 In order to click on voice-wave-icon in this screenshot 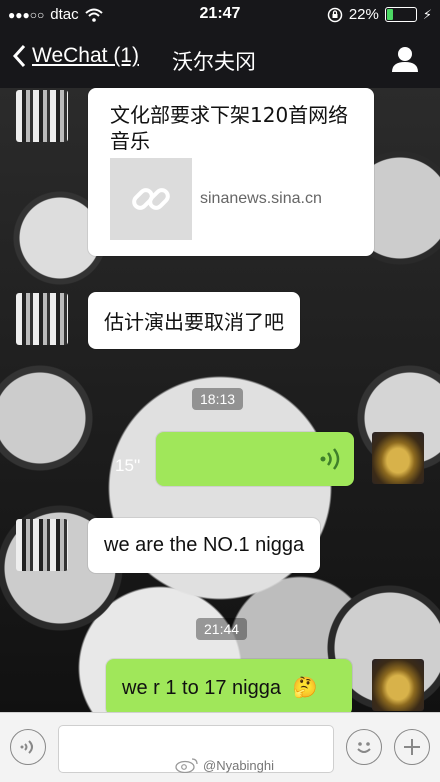, I will do `click(330, 459)`.